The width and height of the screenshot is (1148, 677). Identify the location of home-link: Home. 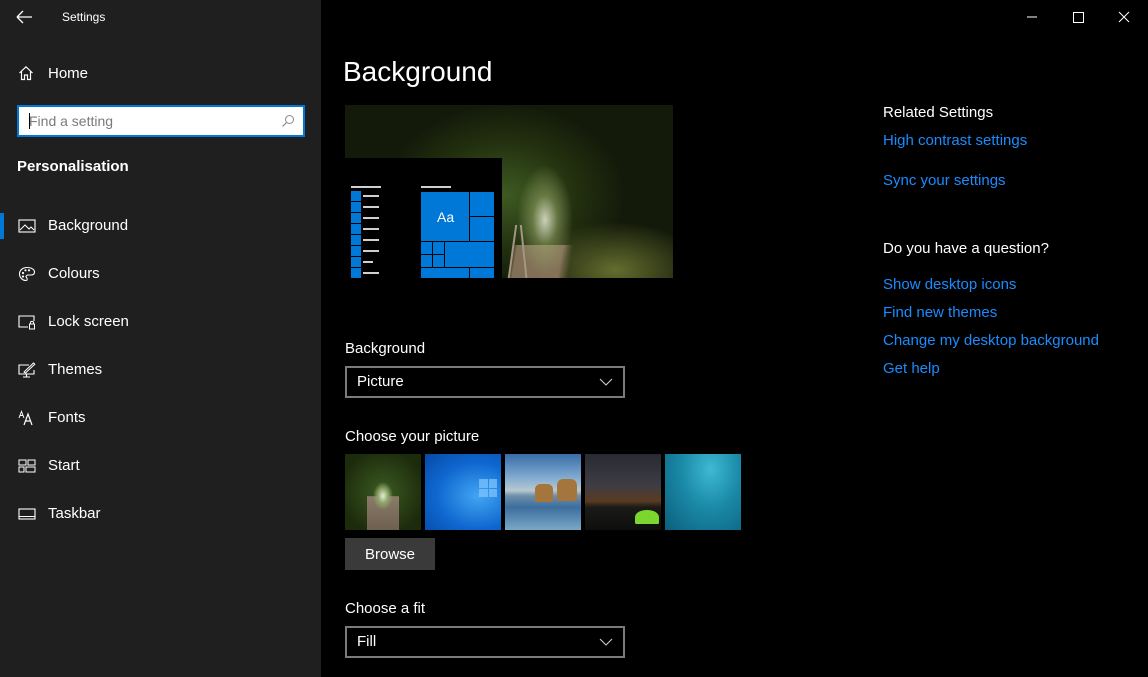
(160, 74).